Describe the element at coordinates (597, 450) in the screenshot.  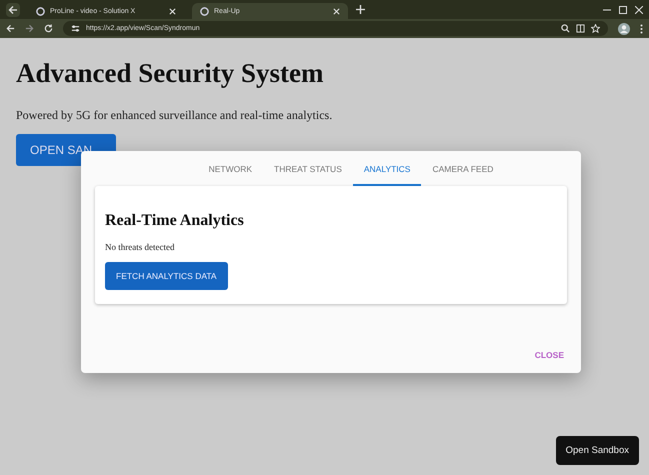
I see `open-sandbox-button: Open Sandbox` at that location.